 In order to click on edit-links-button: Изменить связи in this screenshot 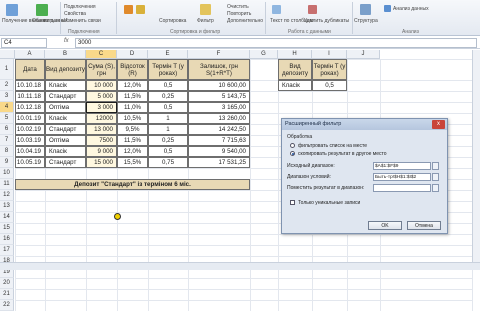, I will do `click(82, 21)`.